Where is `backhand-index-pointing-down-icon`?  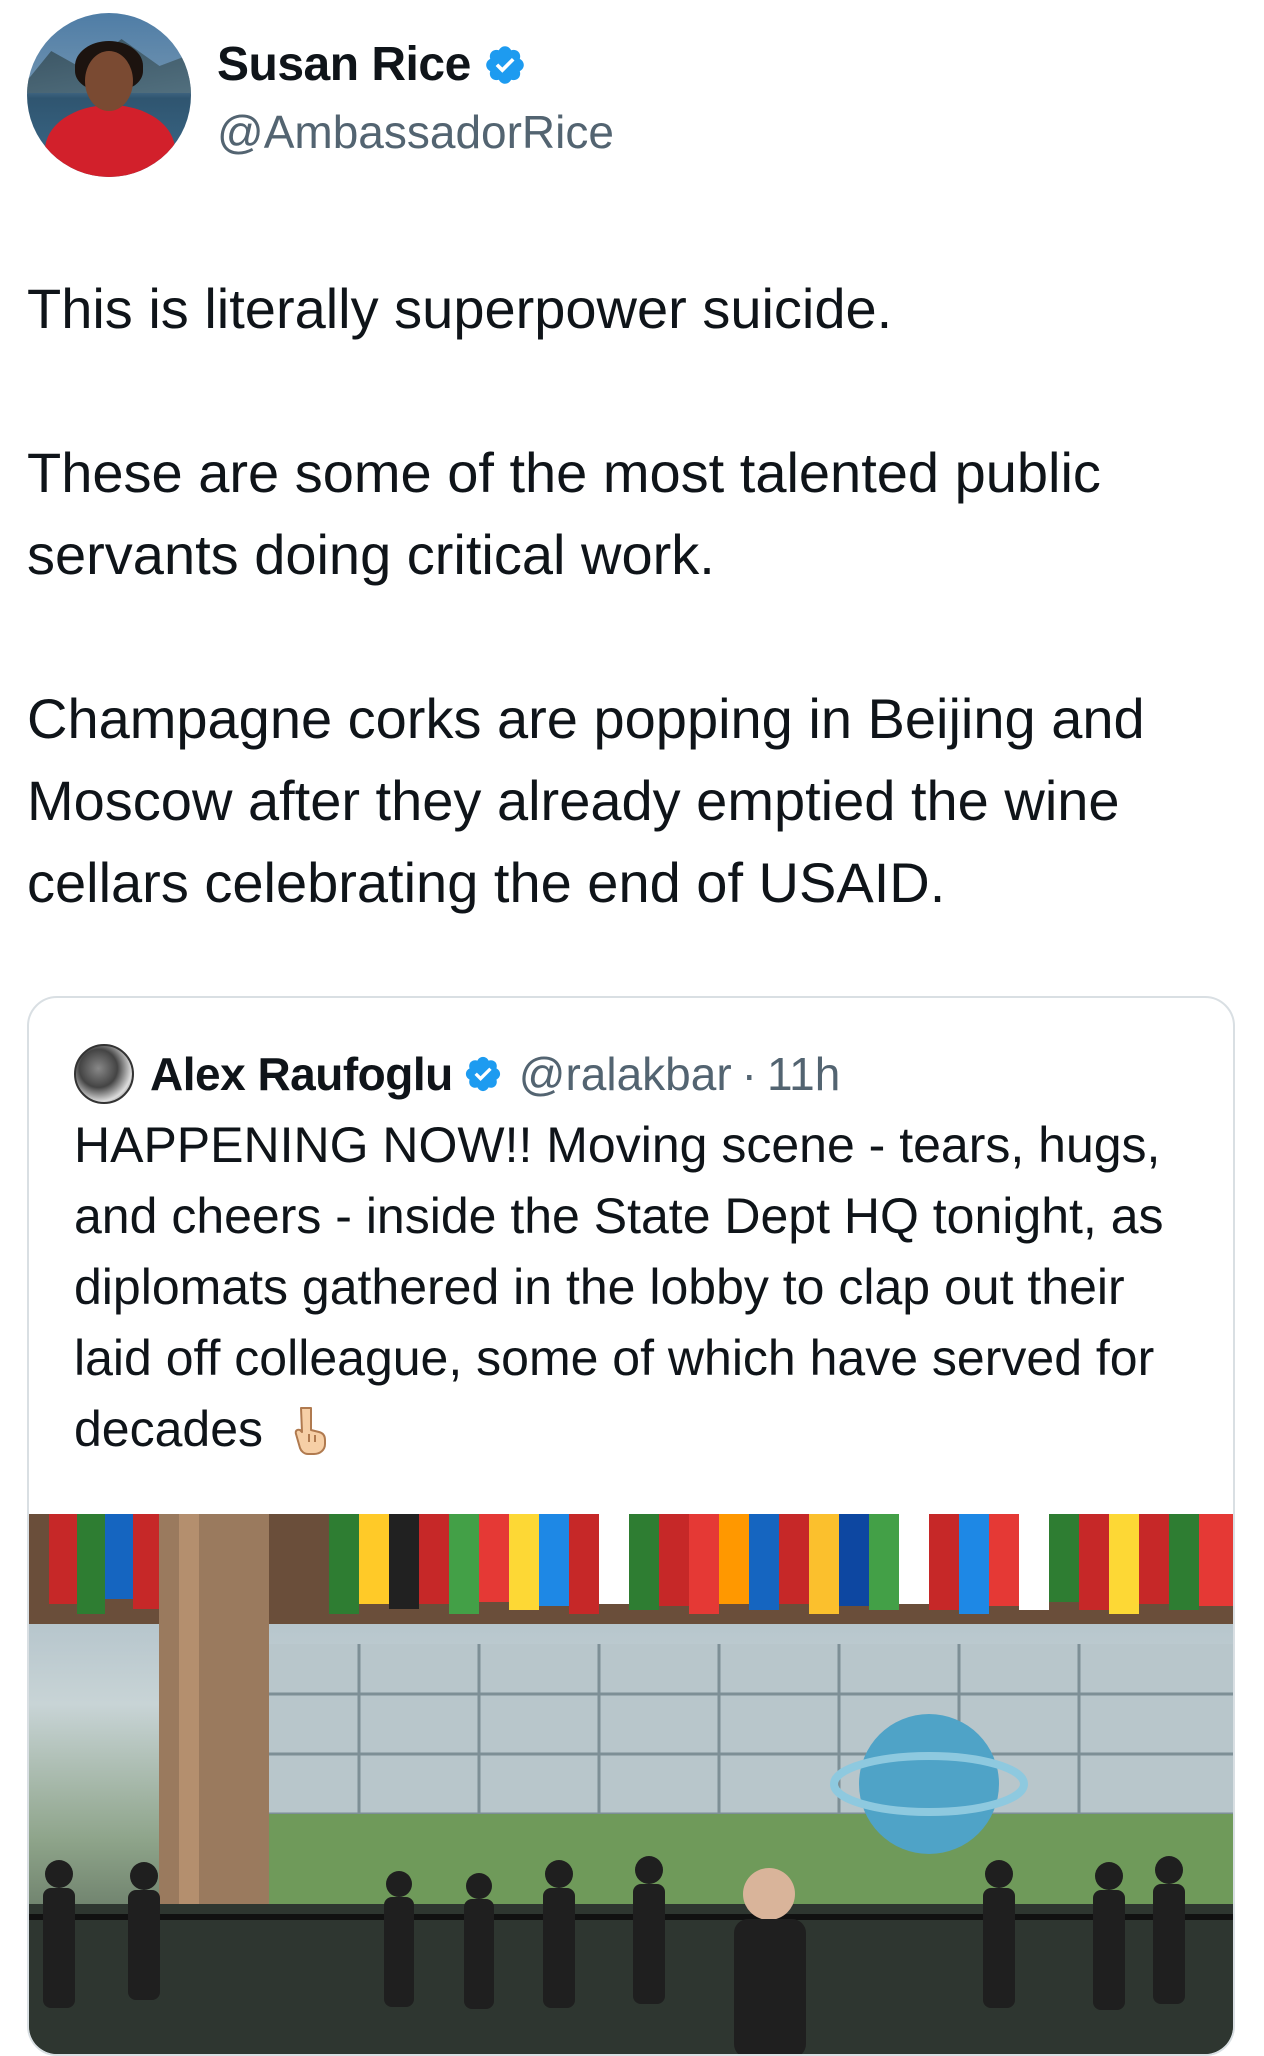 backhand-index-pointing-down-icon is located at coordinates (310, 1431).